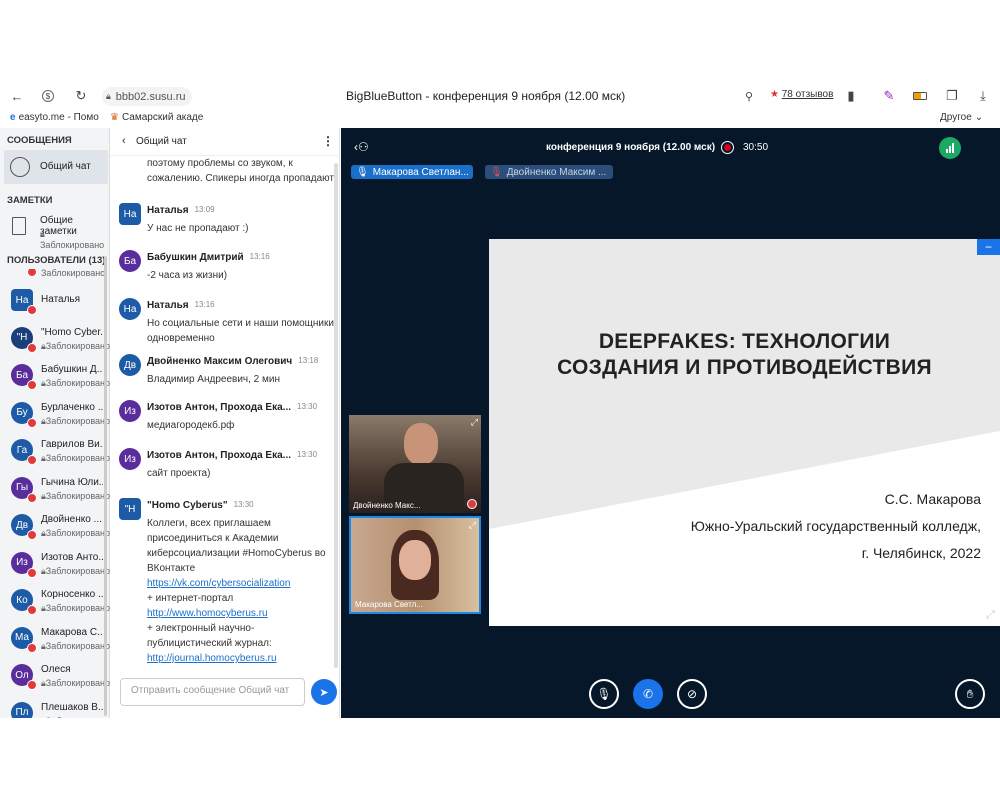  I want to click on other-bookmarks: Другое ⌄, so click(961, 117).